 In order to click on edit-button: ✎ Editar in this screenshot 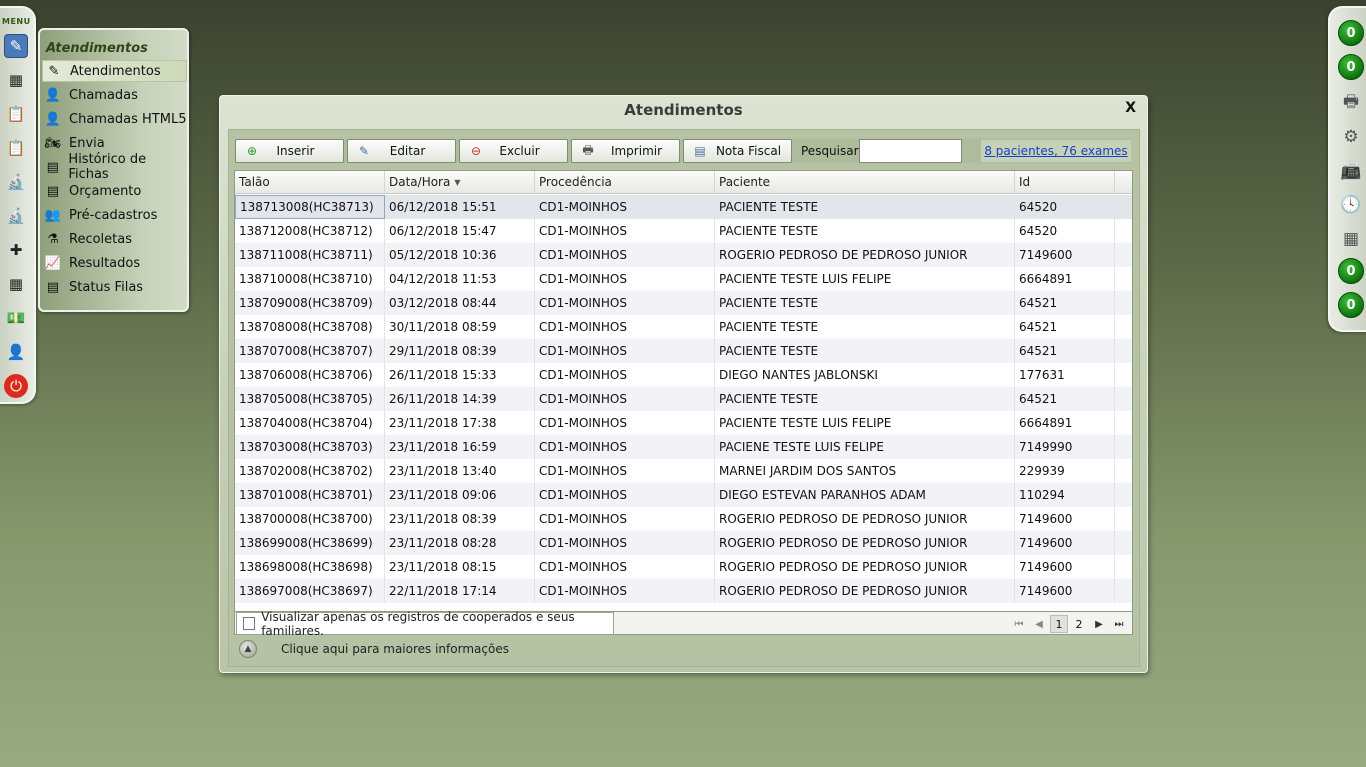, I will do `click(401, 151)`.